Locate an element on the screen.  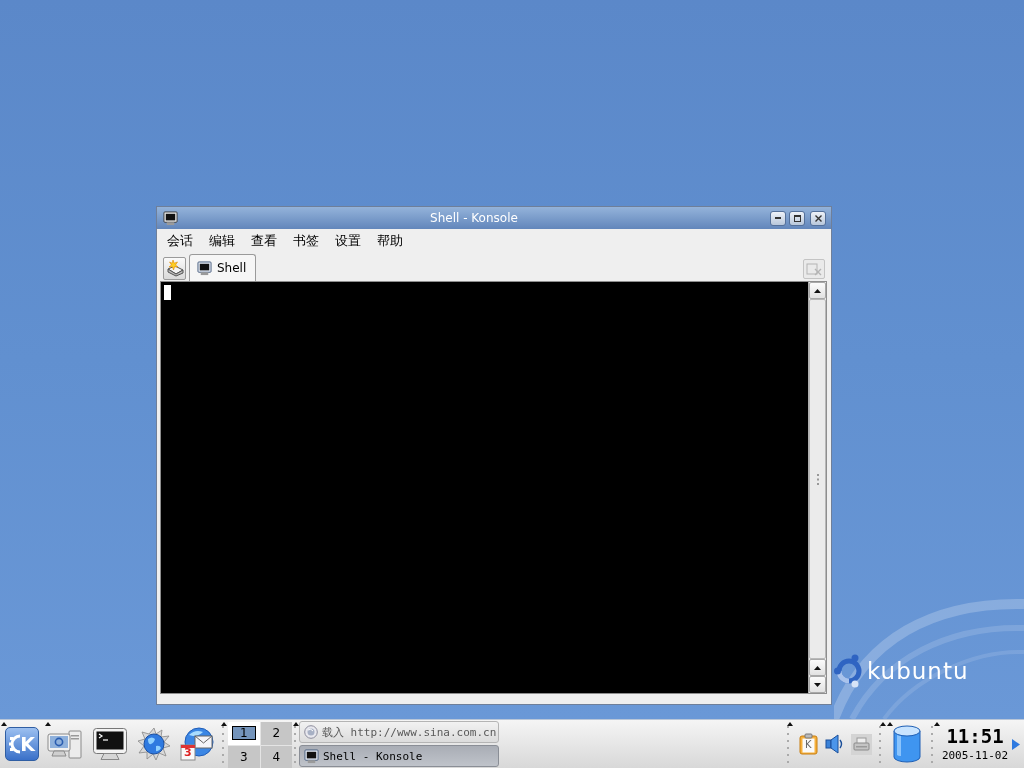
menu-item: 设置 is located at coordinates (348, 240).